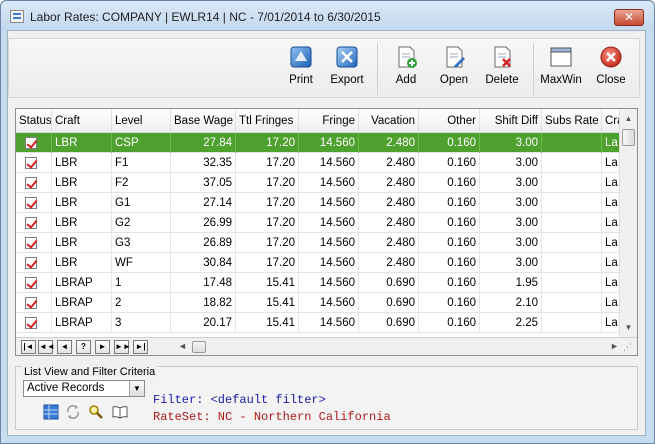 This screenshot has height=444, width=655. What do you see at coordinates (610, 163) in the screenshot?
I see `cra-cell: La` at bounding box center [610, 163].